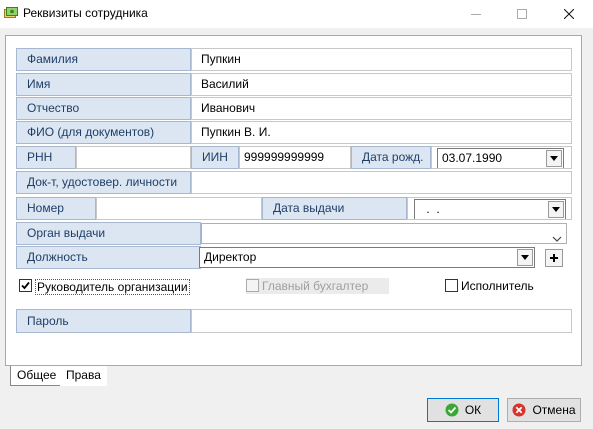 This screenshot has width=593, height=429. What do you see at coordinates (381, 108) in the screenshot?
I see `patronymic-field: Иванович` at bounding box center [381, 108].